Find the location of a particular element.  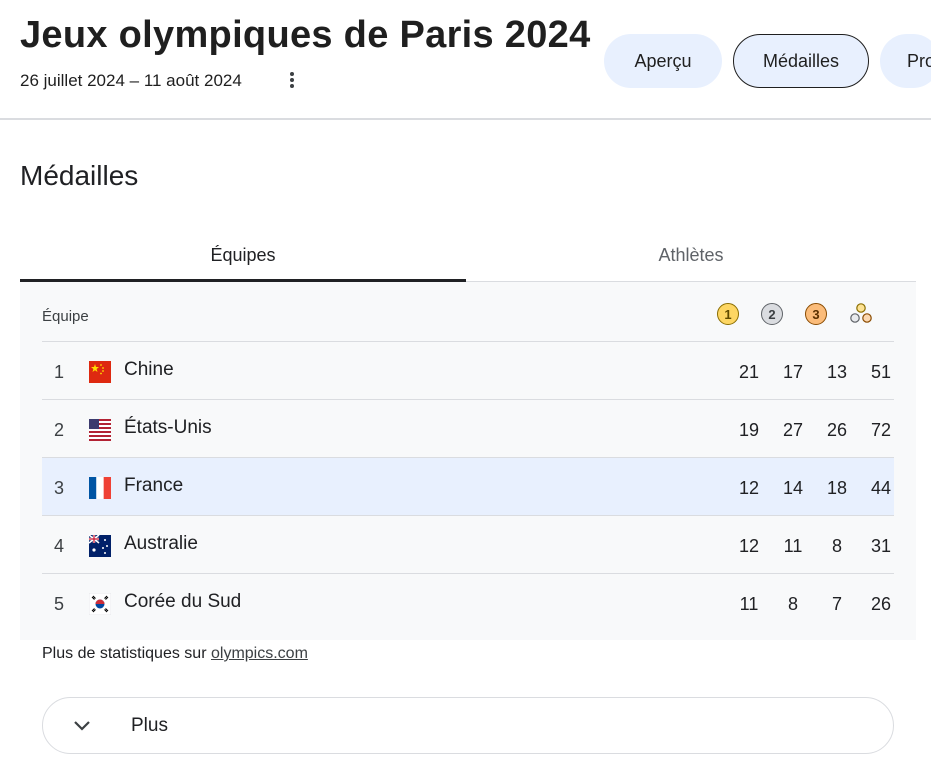

silver-count: 8 is located at coordinates (792, 604).